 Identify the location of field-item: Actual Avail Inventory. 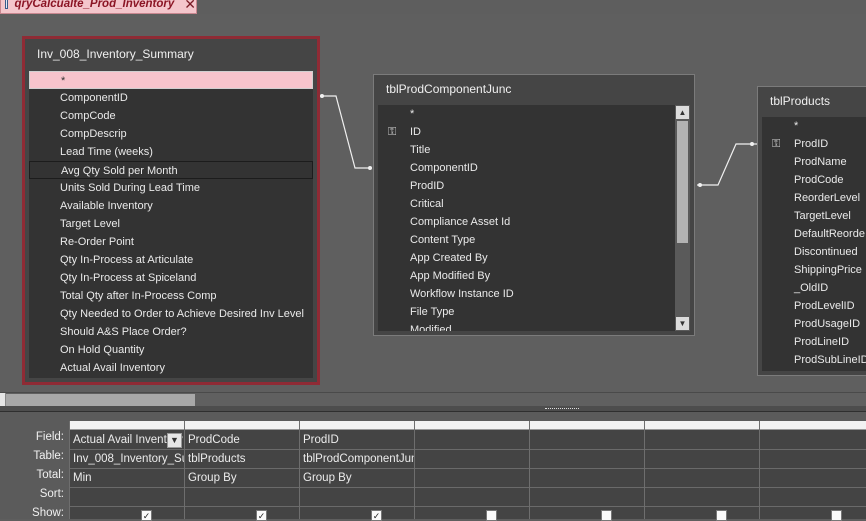
(171, 368).